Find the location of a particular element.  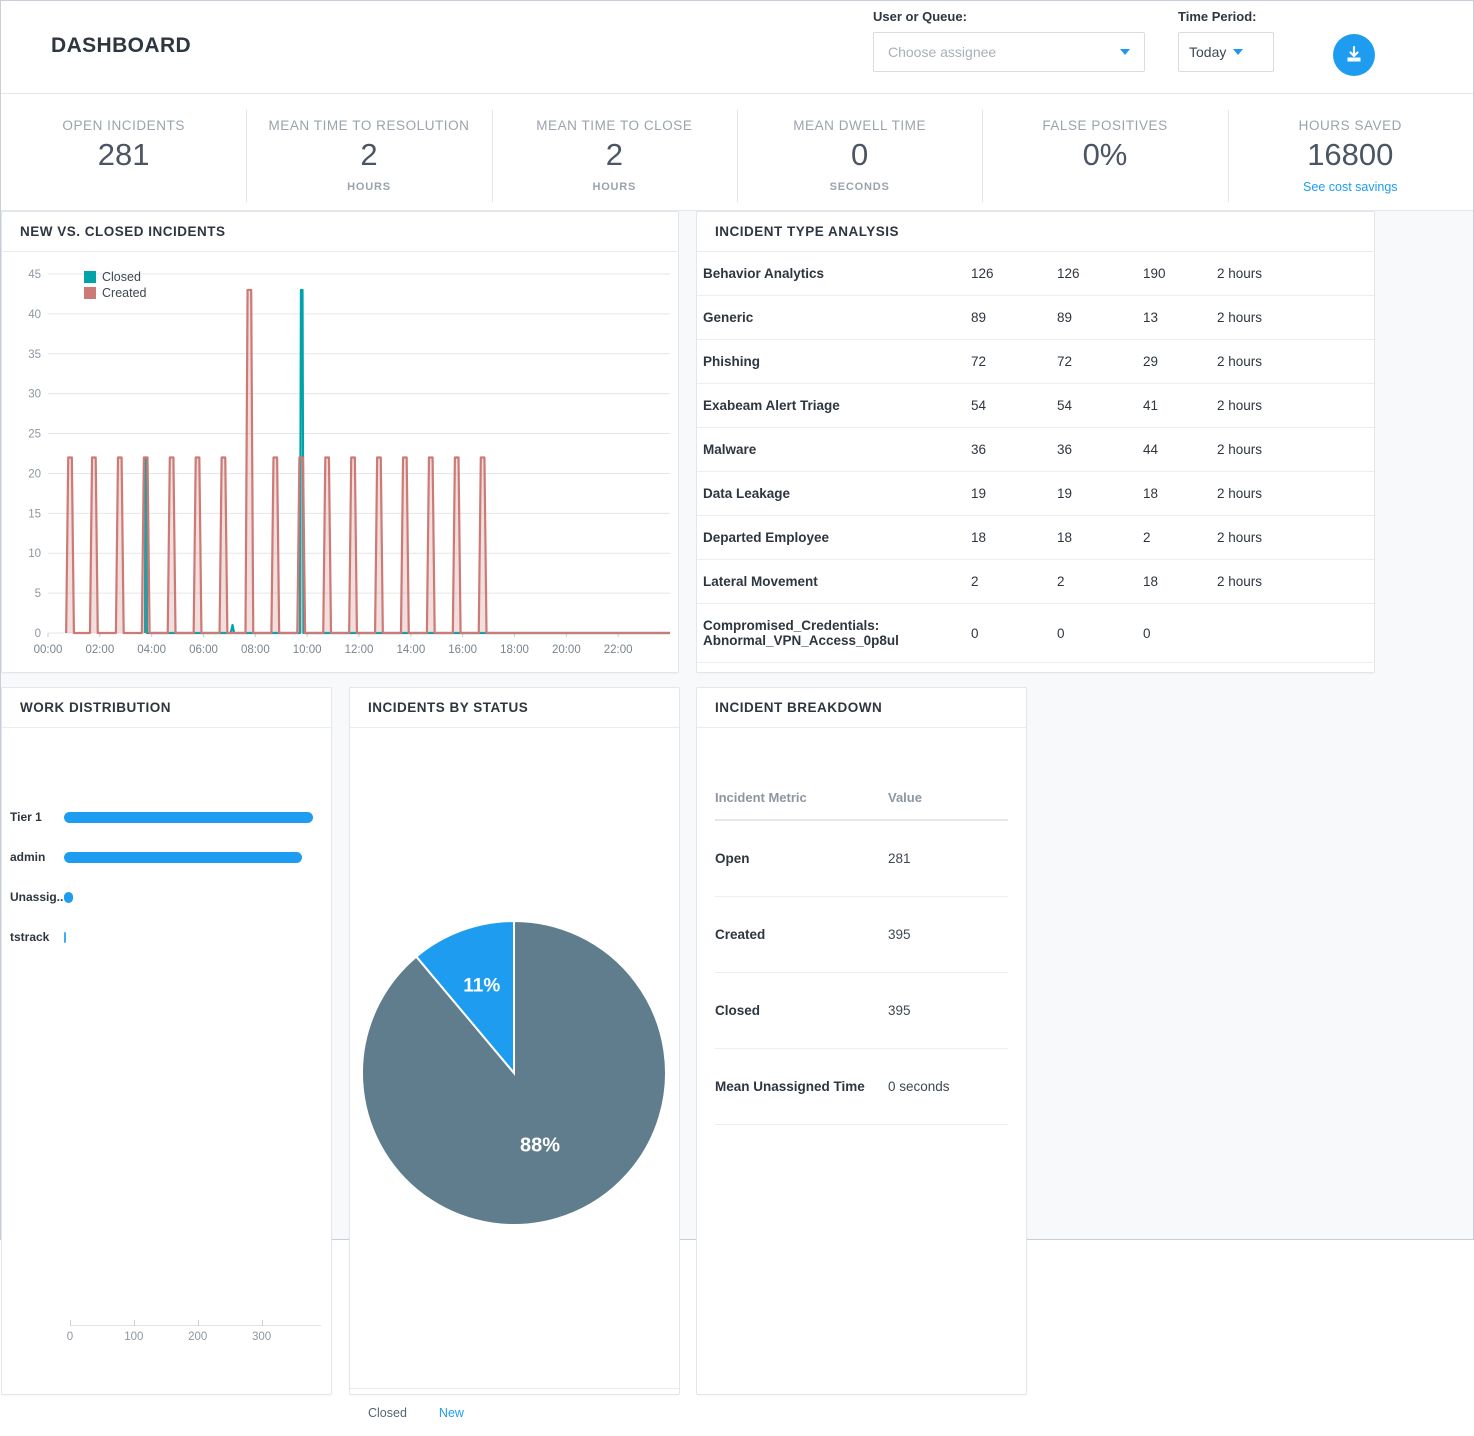

breakdown-value: 281 is located at coordinates (948, 858).